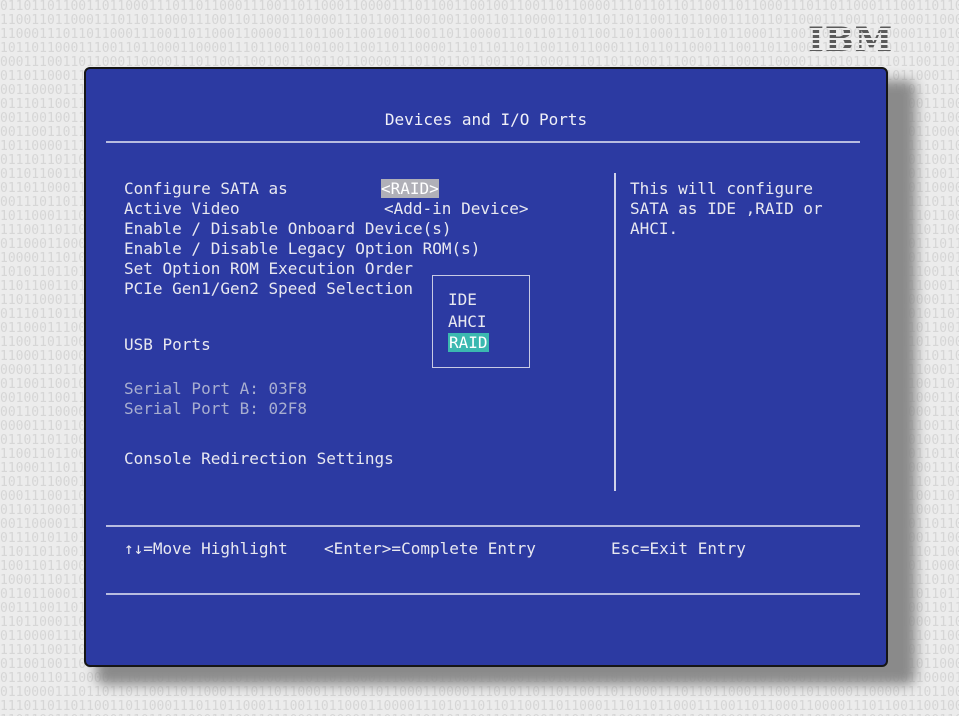 The width and height of the screenshot is (959, 716). What do you see at coordinates (206, 548) in the screenshot?
I see `footer-move-hint: ↑↓=Move Highlight` at bounding box center [206, 548].